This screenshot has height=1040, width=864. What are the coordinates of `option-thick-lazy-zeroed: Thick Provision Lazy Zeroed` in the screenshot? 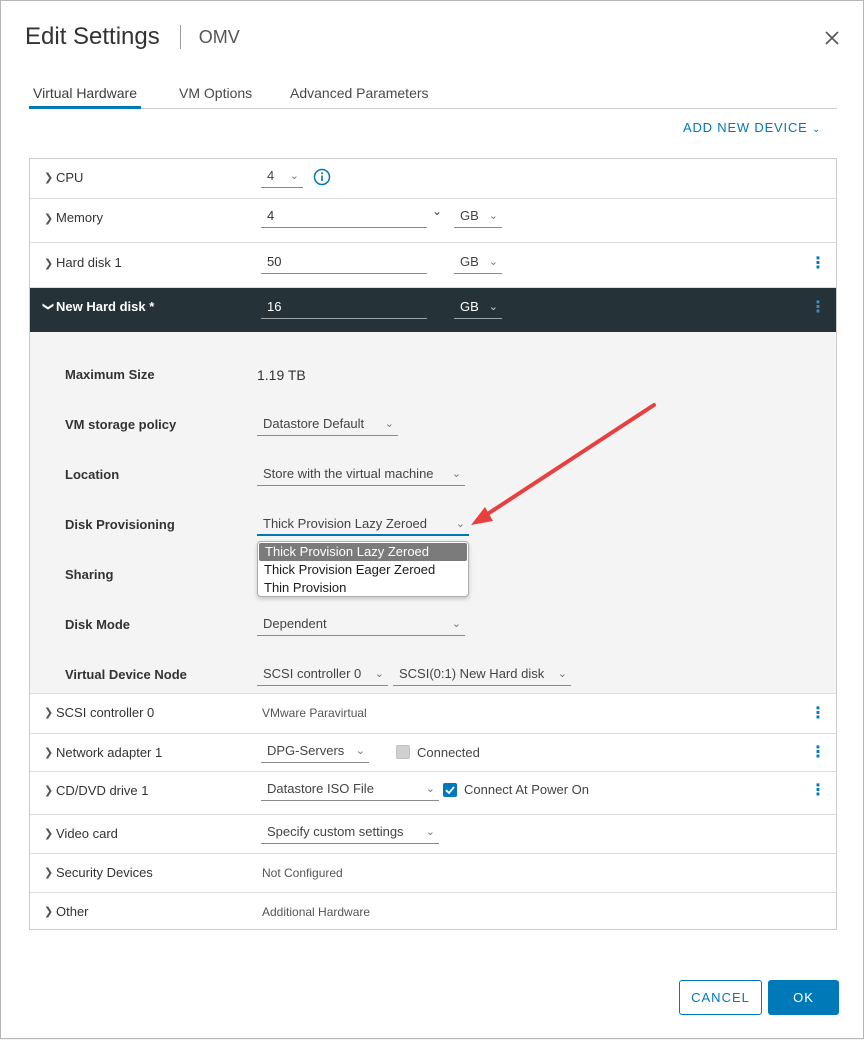 It's located at (363, 552).